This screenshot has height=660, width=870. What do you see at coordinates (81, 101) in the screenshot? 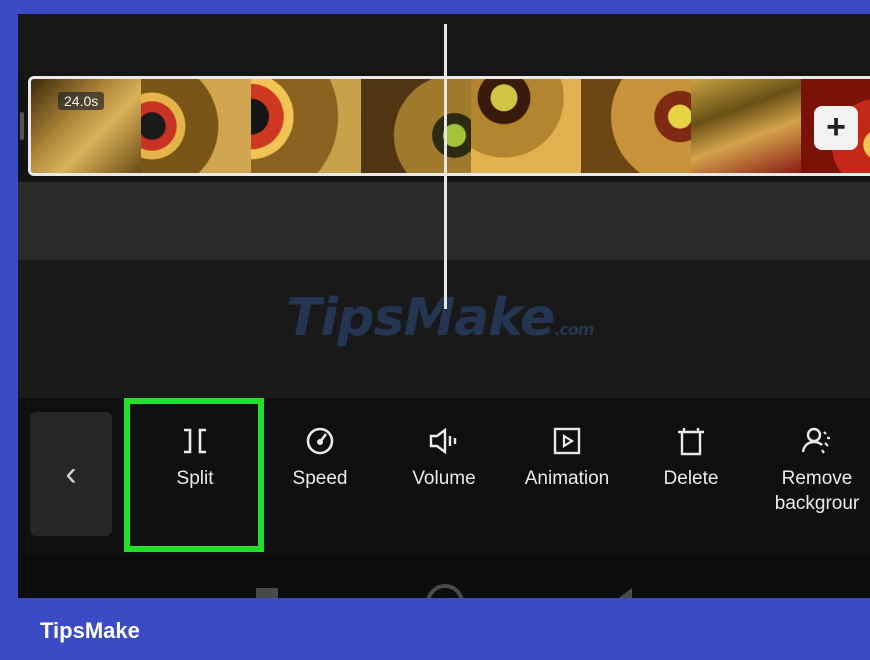
I see `clip-duration-badge: 24.0s` at bounding box center [81, 101].